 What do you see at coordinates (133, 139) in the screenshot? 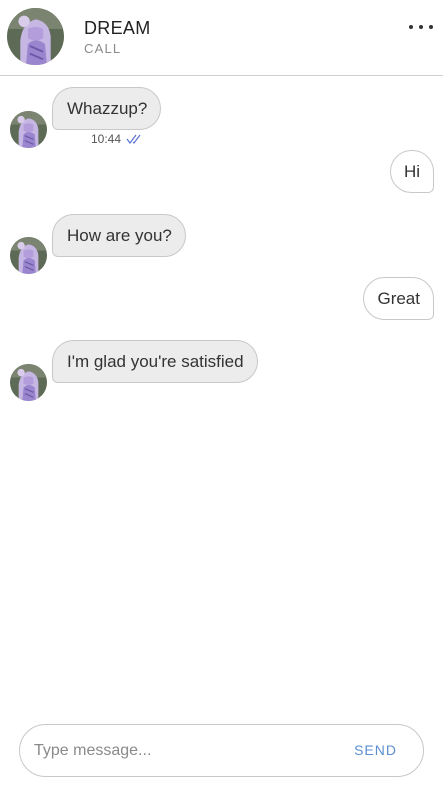
I see `double-check-icon` at bounding box center [133, 139].